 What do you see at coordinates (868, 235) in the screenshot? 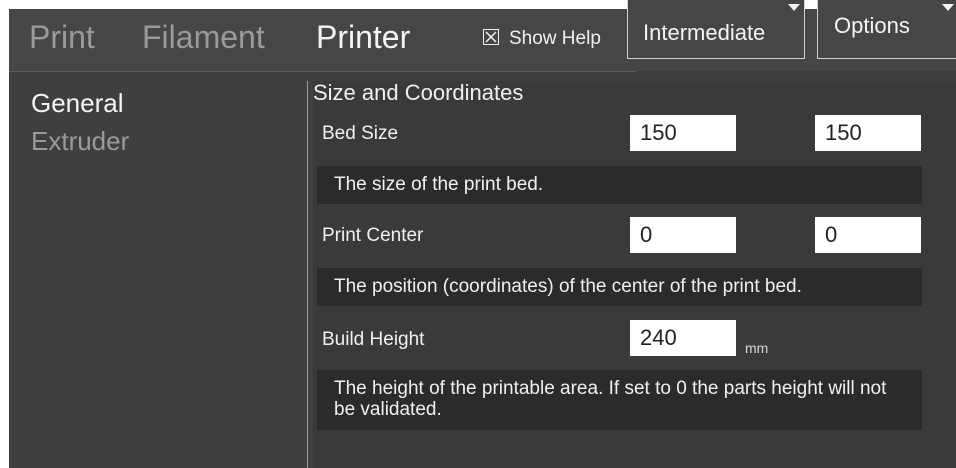
I see `print-center-y-input` at bounding box center [868, 235].